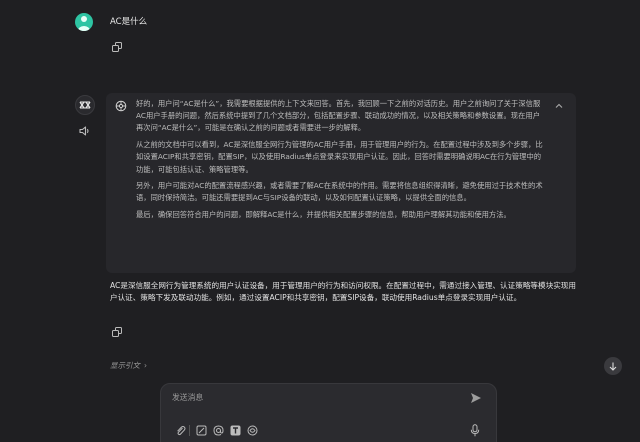 This screenshot has height=442, width=640. I want to click on user-message-text: AC是什么, so click(129, 22).